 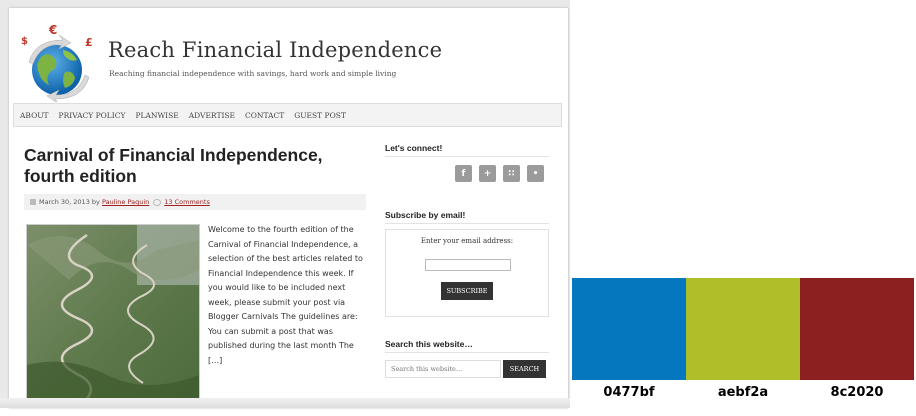 What do you see at coordinates (487, 173) in the screenshot?
I see `google-plus-icon: +` at bounding box center [487, 173].